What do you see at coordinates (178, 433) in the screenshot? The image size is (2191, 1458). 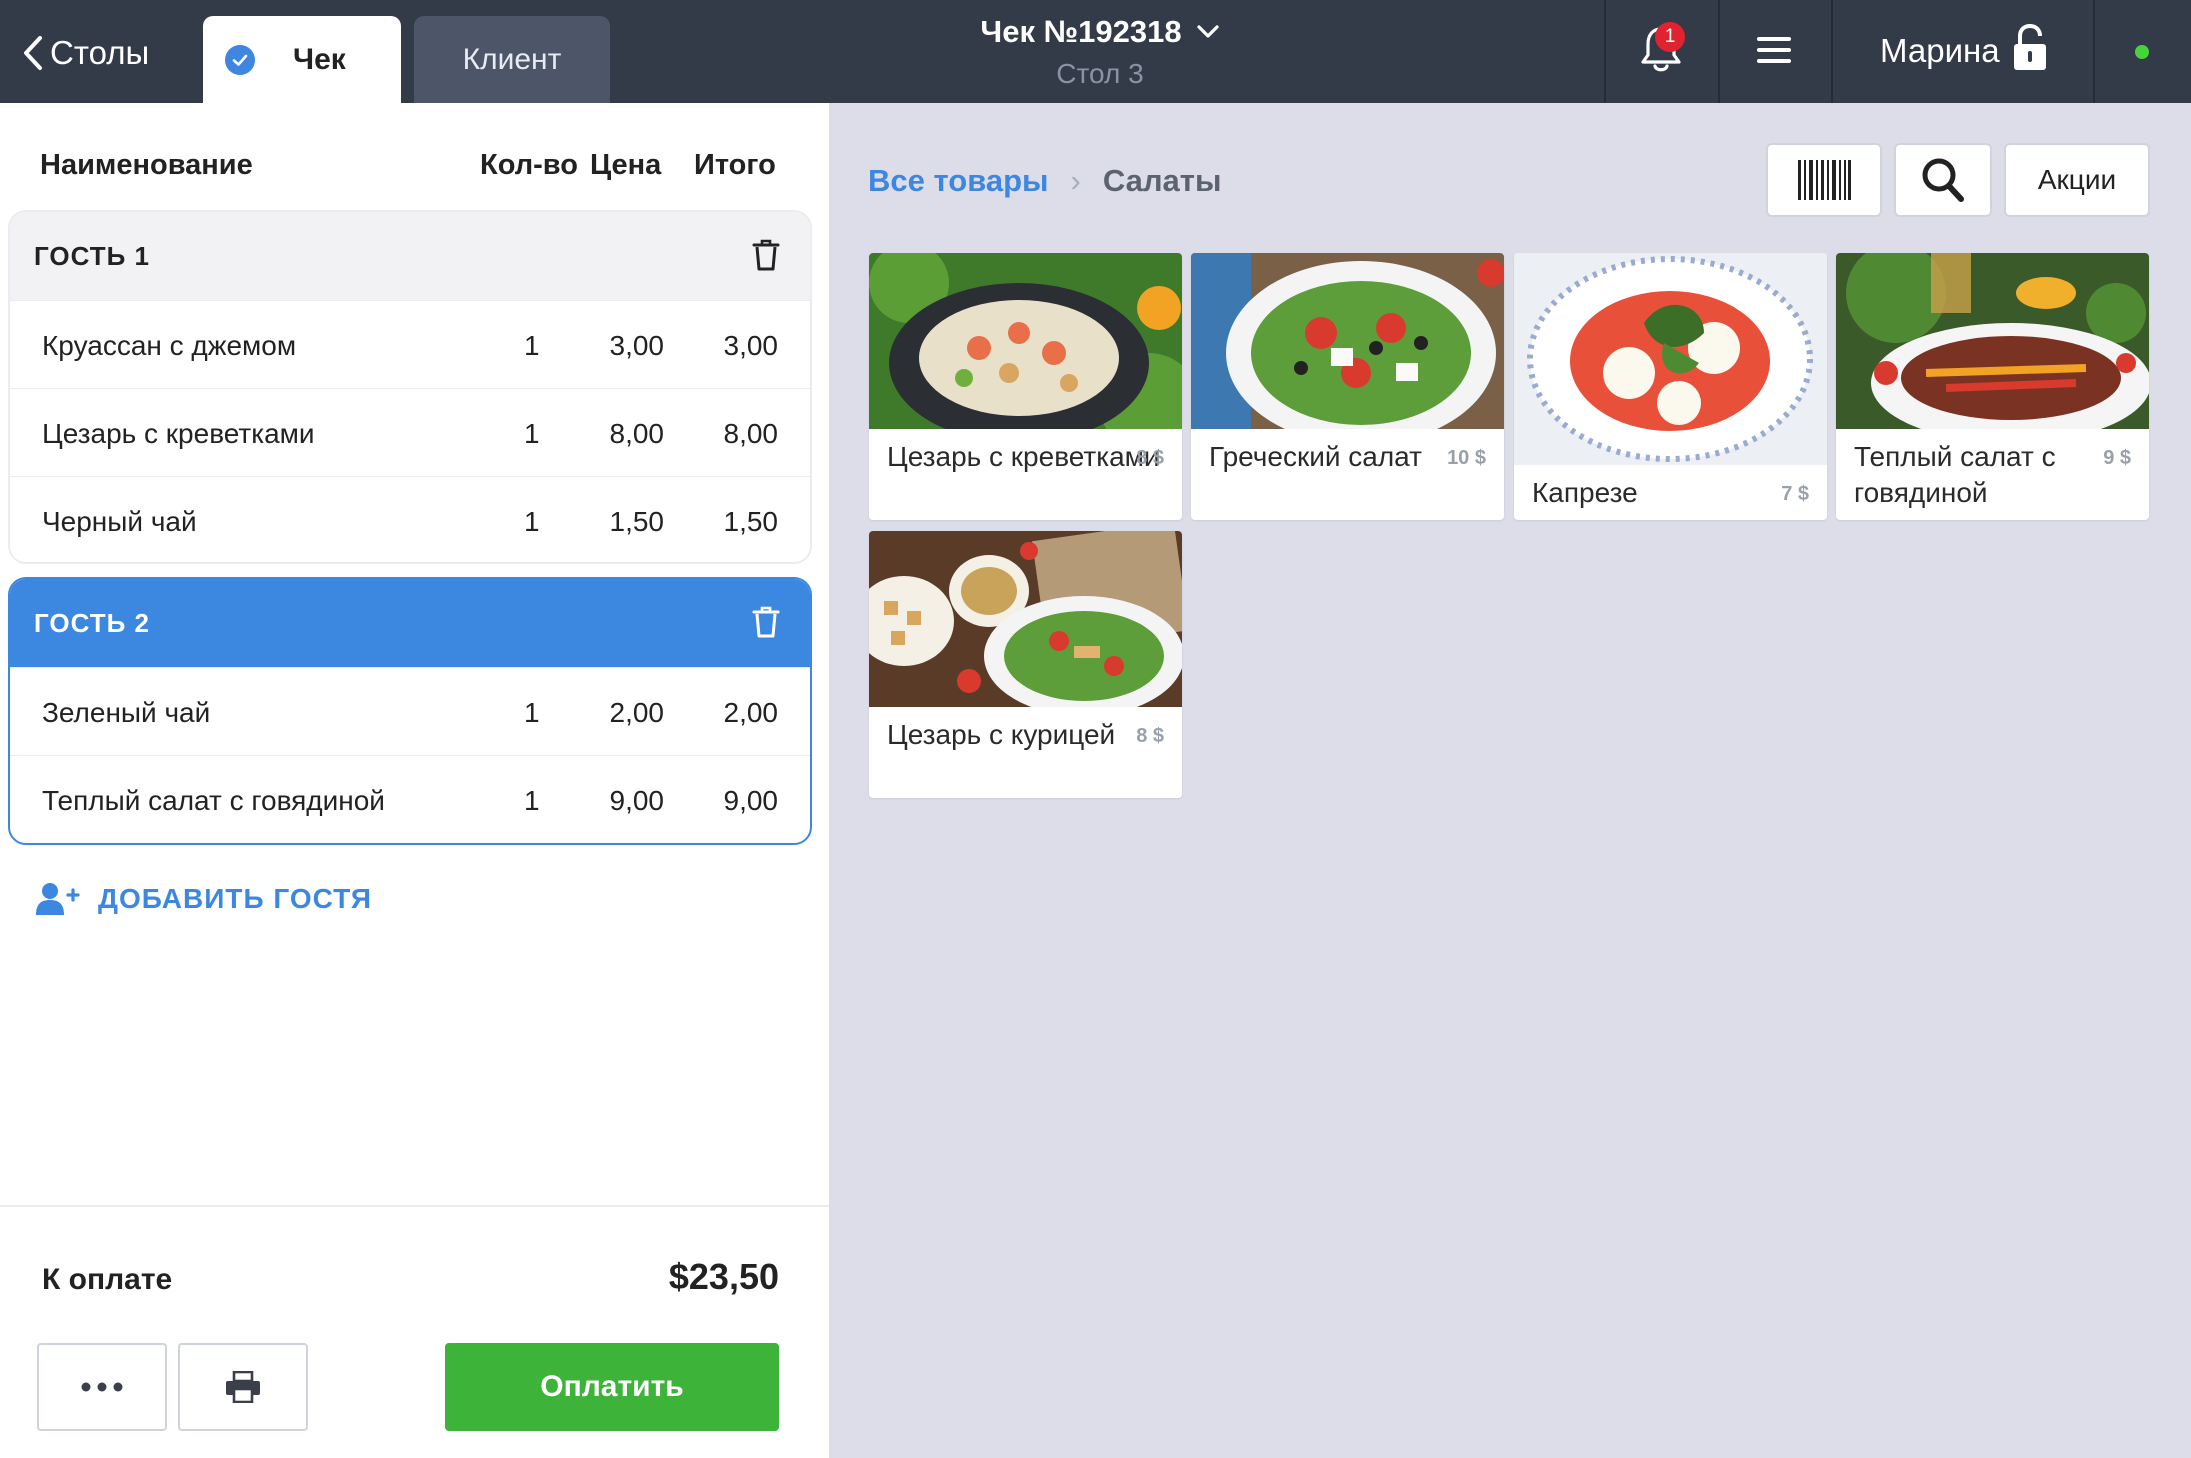 I see `item-name: Цезарь с креветками` at bounding box center [178, 433].